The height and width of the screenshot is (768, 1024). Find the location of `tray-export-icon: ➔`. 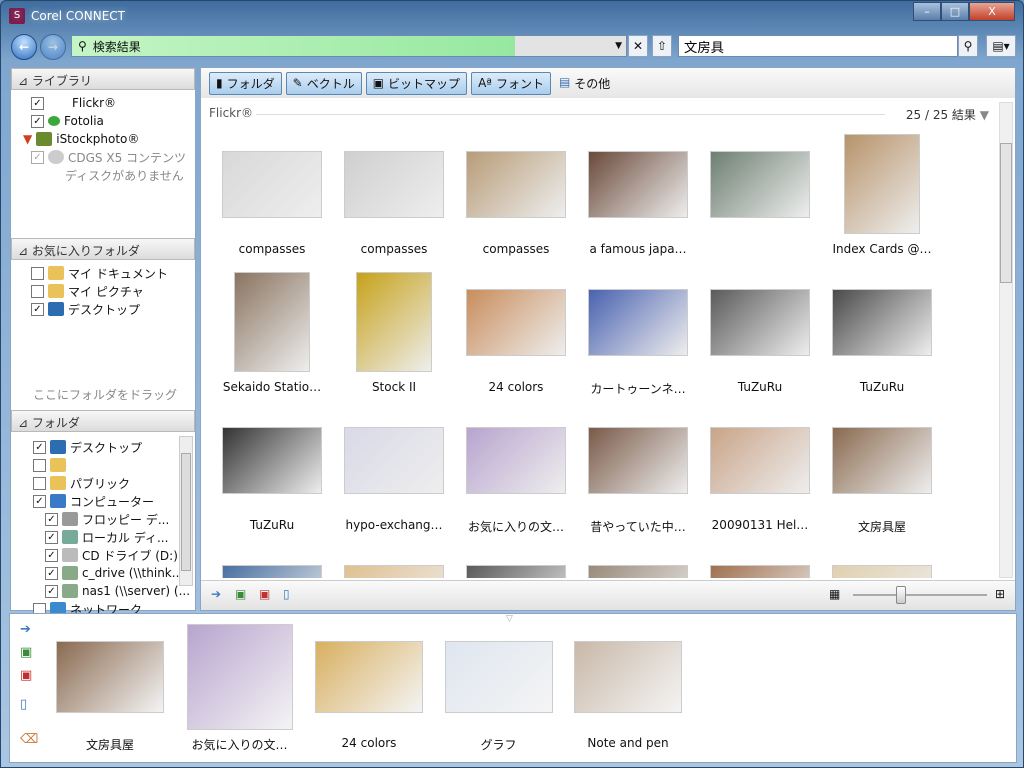

tray-export-icon: ➔ is located at coordinates (29, 629).